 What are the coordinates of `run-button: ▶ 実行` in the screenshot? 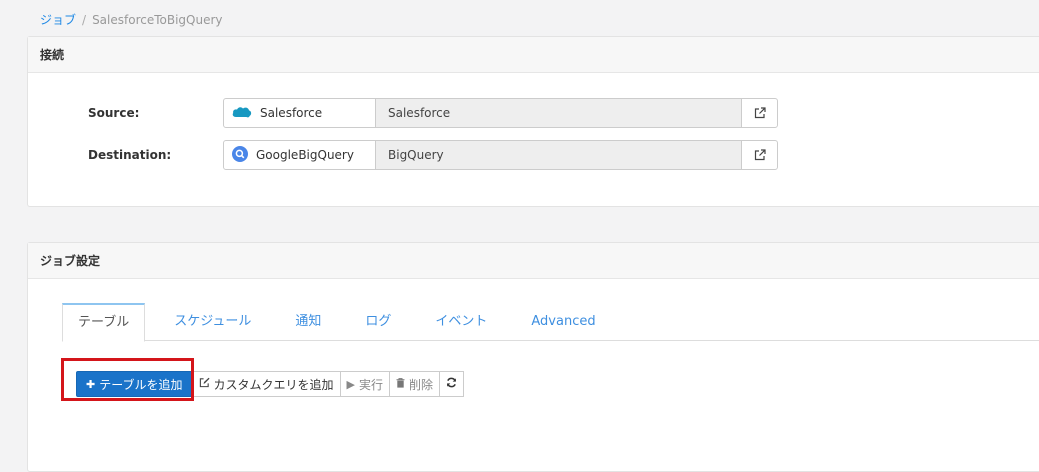 It's located at (364, 384).